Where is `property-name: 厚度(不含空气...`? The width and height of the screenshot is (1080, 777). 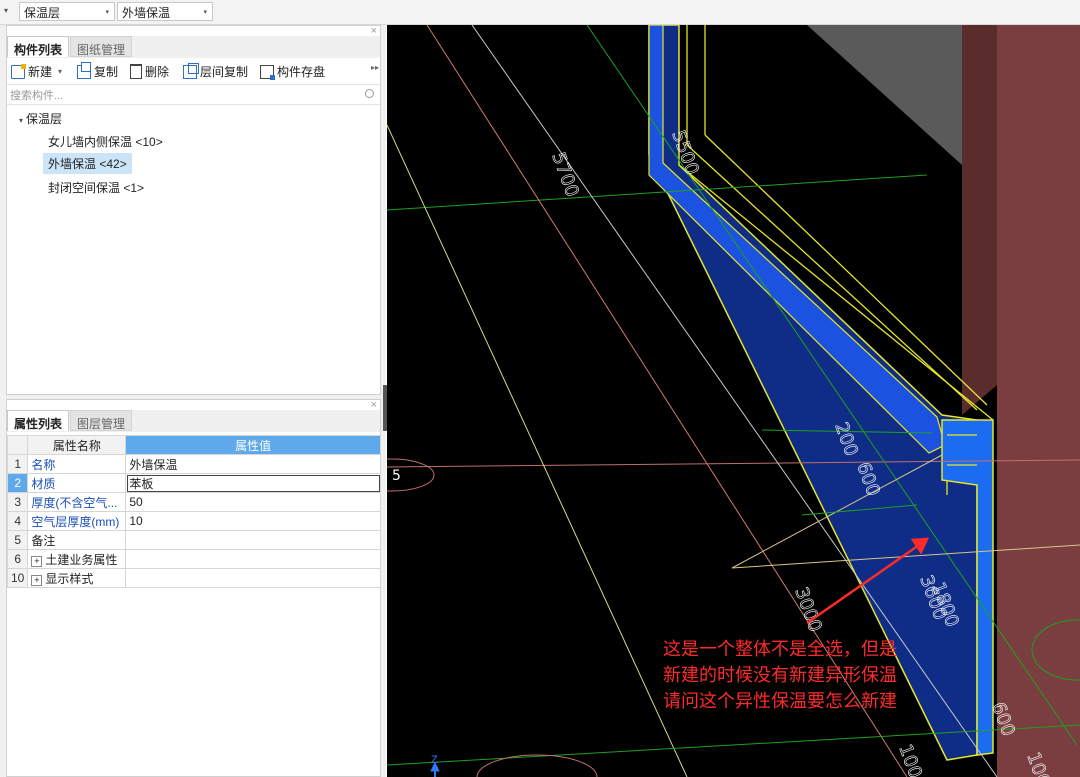
property-name: 厚度(不含空气... is located at coordinates (77, 502).